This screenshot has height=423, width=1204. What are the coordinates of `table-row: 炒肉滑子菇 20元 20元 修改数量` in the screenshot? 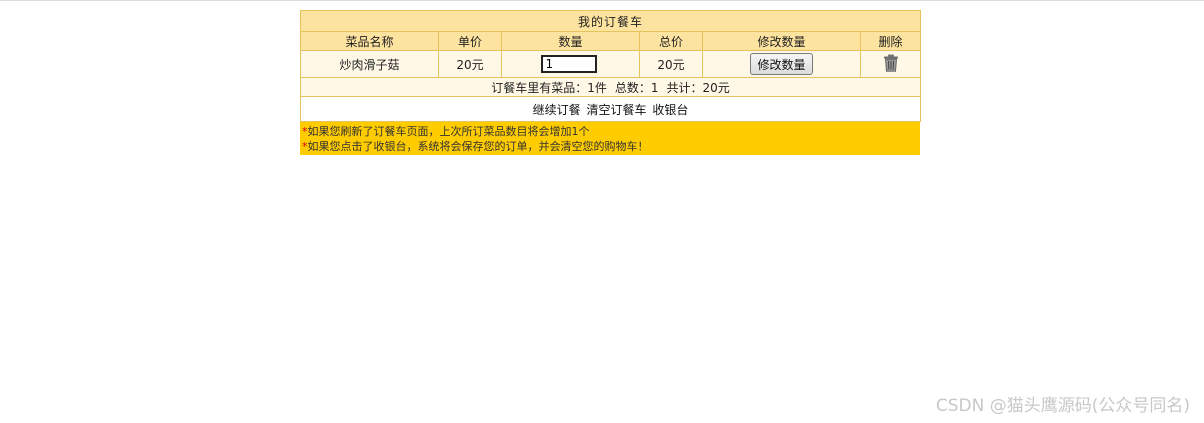 It's located at (611, 64).